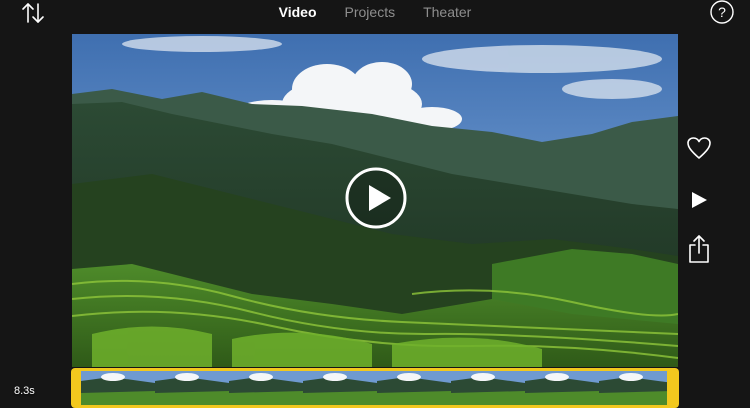 This screenshot has height=408, width=750. I want to click on help-icon: ?, so click(722, 12).